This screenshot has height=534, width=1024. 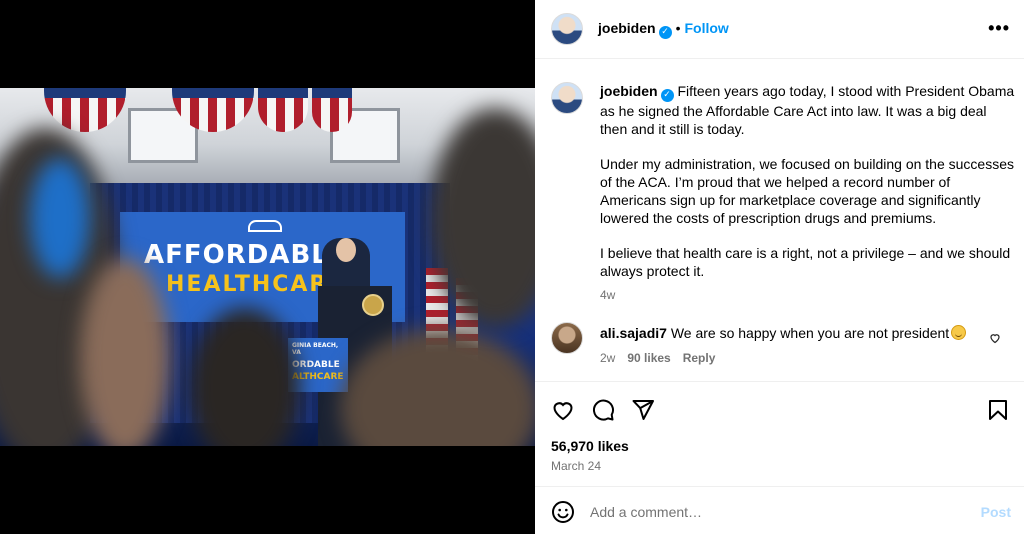 I want to click on reply-button: Reply, so click(x=699, y=358).